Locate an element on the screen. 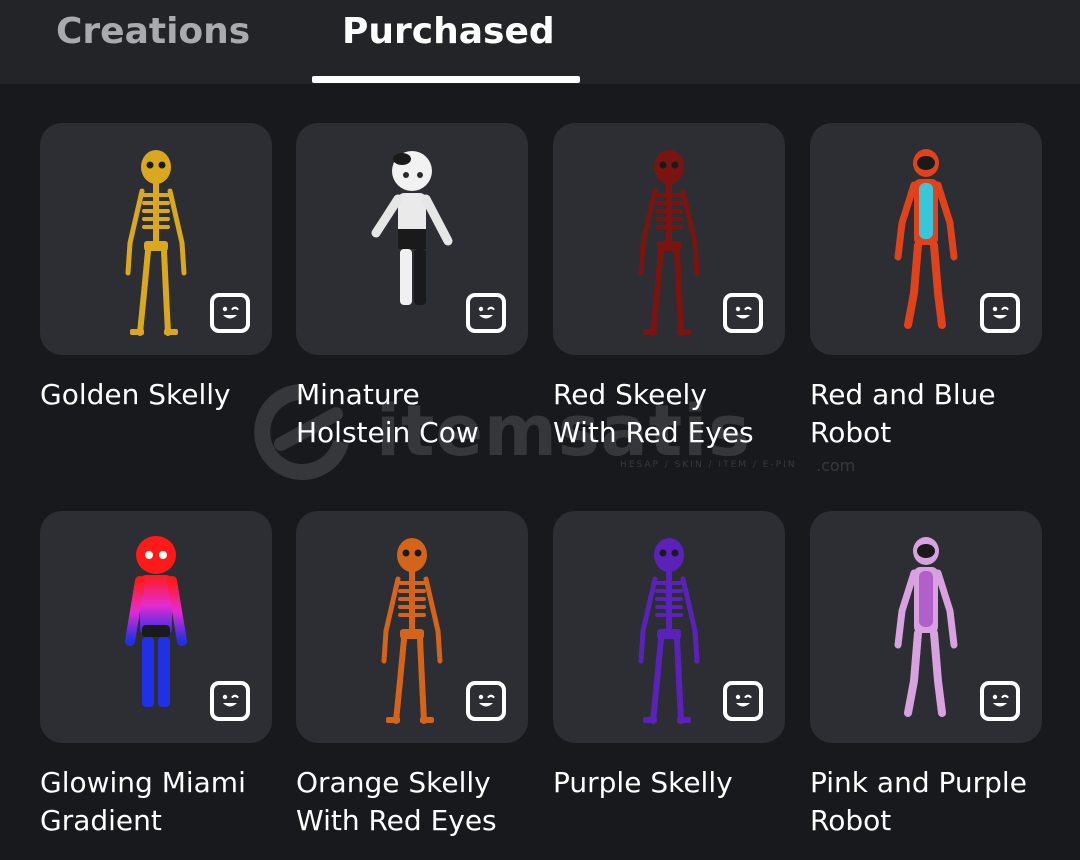 The image size is (1080, 860). item-name-line: Purple Skelly is located at coordinates (643, 782).